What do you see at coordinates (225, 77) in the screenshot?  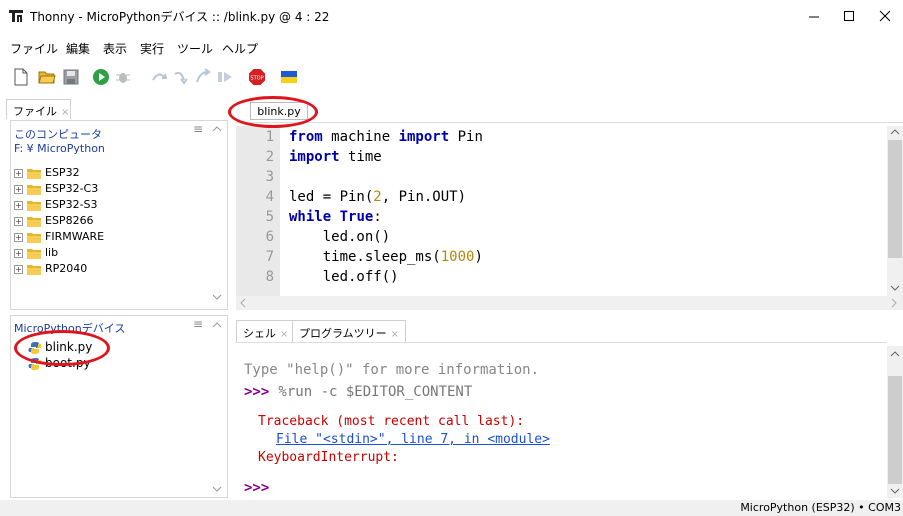 I see `resume-icon` at bounding box center [225, 77].